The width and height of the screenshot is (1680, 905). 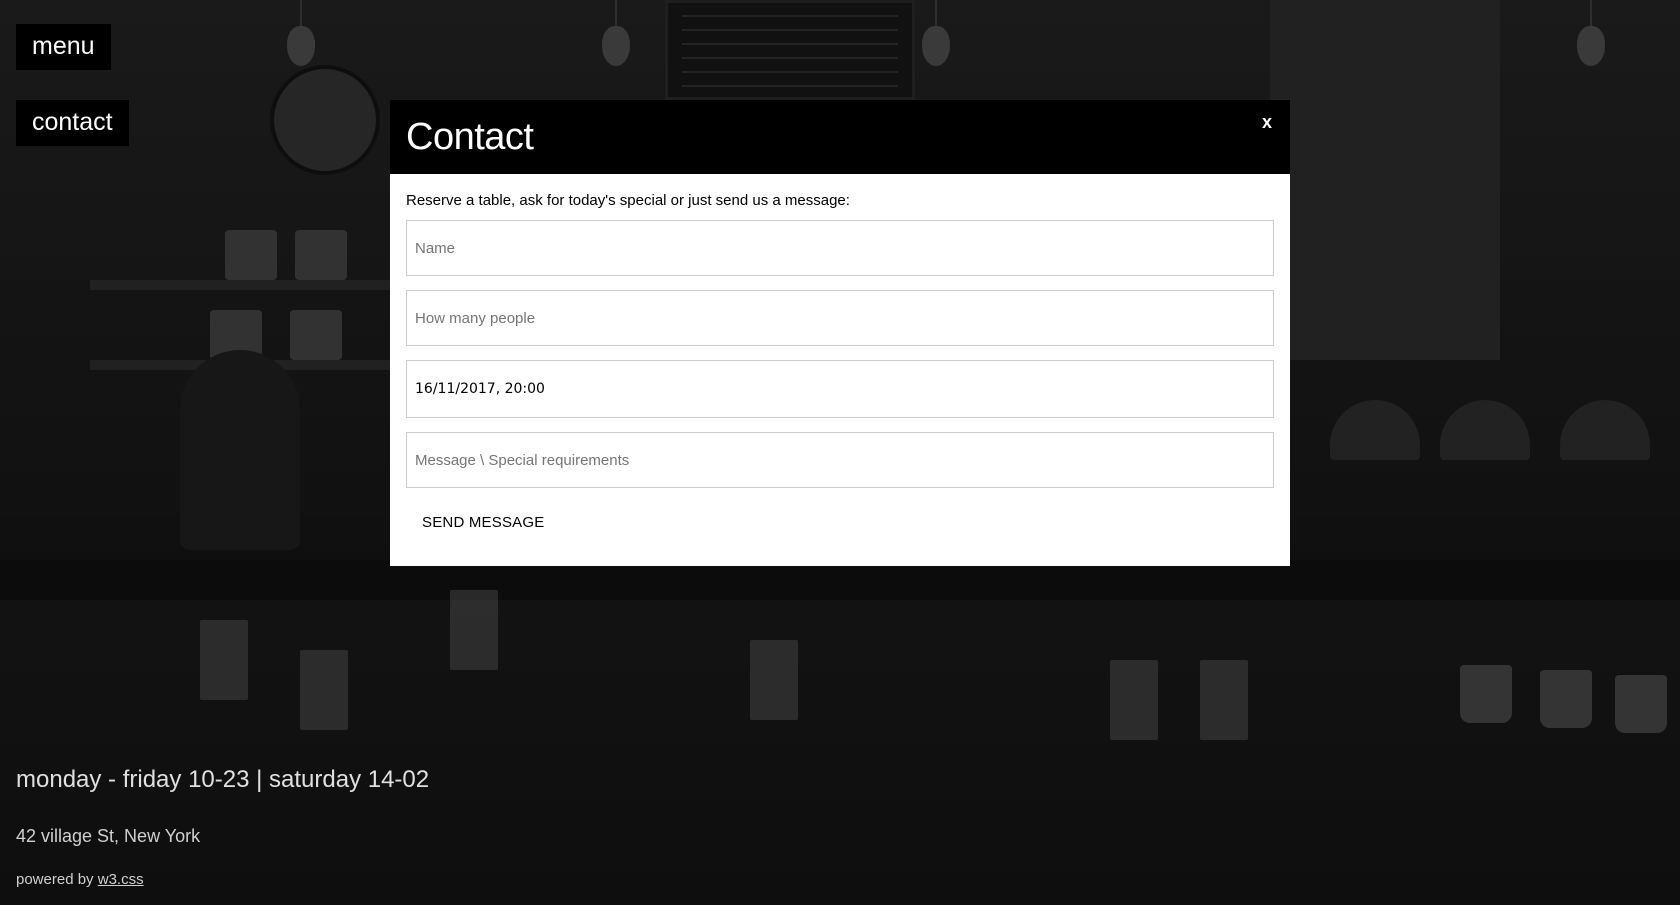 What do you see at coordinates (840, 389) in the screenshot?
I see `datetime-field` at bounding box center [840, 389].